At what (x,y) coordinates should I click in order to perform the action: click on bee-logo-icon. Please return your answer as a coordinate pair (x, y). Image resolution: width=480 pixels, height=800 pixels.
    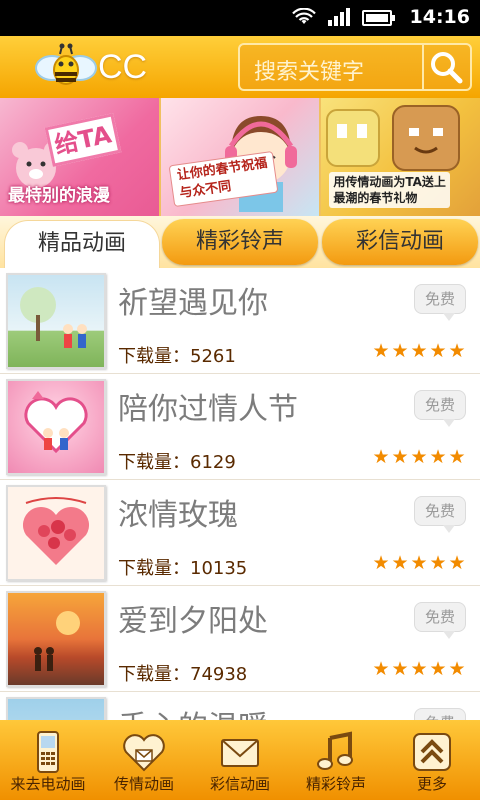
    Looking at the image, I should click on (66, 64).